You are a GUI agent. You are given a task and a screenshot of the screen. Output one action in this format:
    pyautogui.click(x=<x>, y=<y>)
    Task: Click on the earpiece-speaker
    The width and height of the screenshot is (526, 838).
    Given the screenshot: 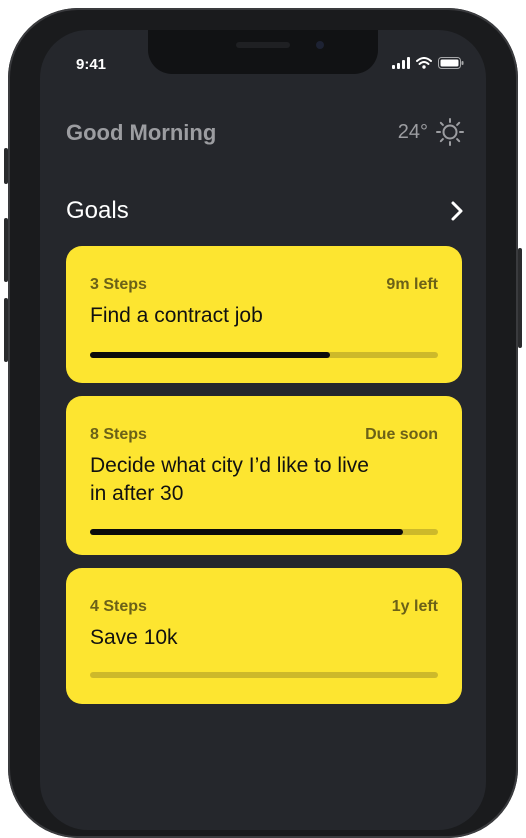 What is the action you would take?
    pyautogui.click(x=263, y=45)
    